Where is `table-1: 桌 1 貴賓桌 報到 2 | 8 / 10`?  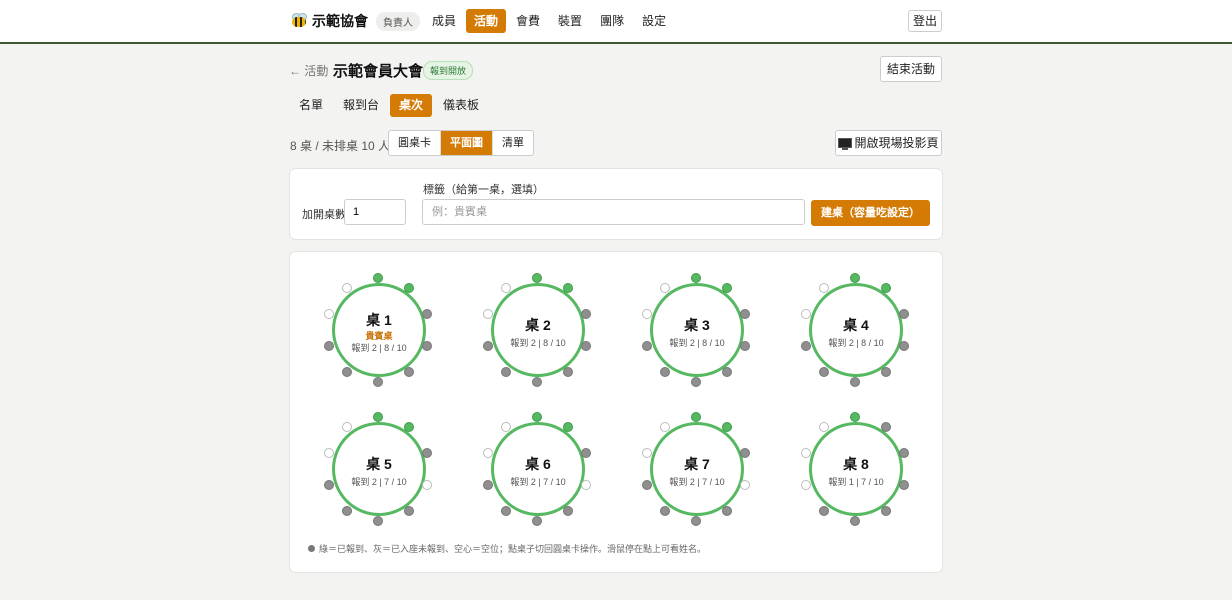 table-1: 桌 1 貴賓桌 報到 2 | 8 / 10 is located at coordinates (378, 331).